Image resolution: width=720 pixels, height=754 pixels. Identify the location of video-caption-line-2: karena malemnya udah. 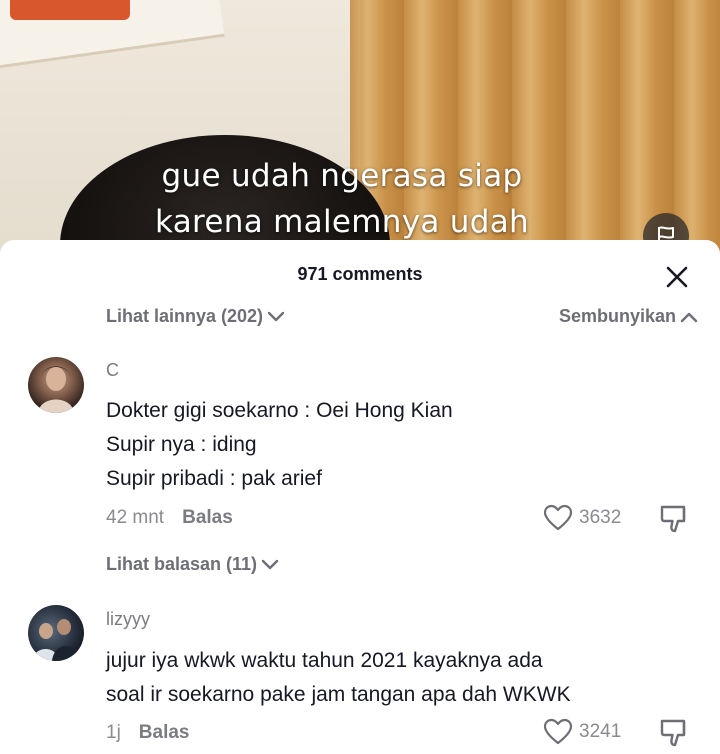
(342, 222).